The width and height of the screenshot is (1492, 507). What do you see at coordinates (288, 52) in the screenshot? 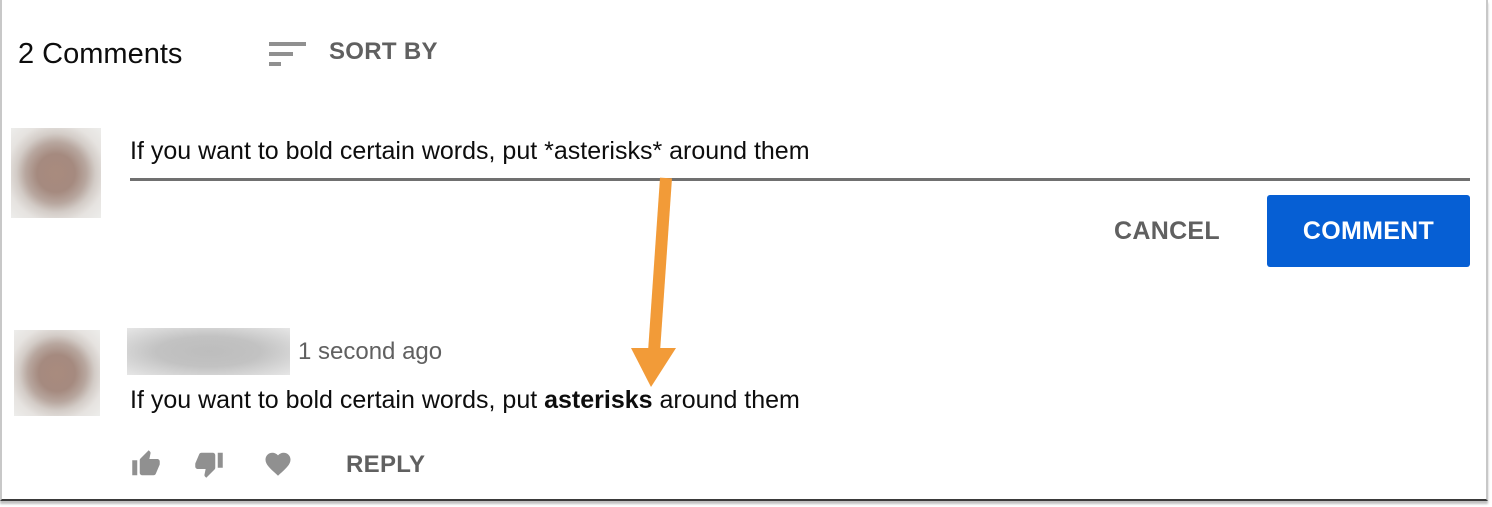
I see `sort-icon` at bounding box center [288, 52].